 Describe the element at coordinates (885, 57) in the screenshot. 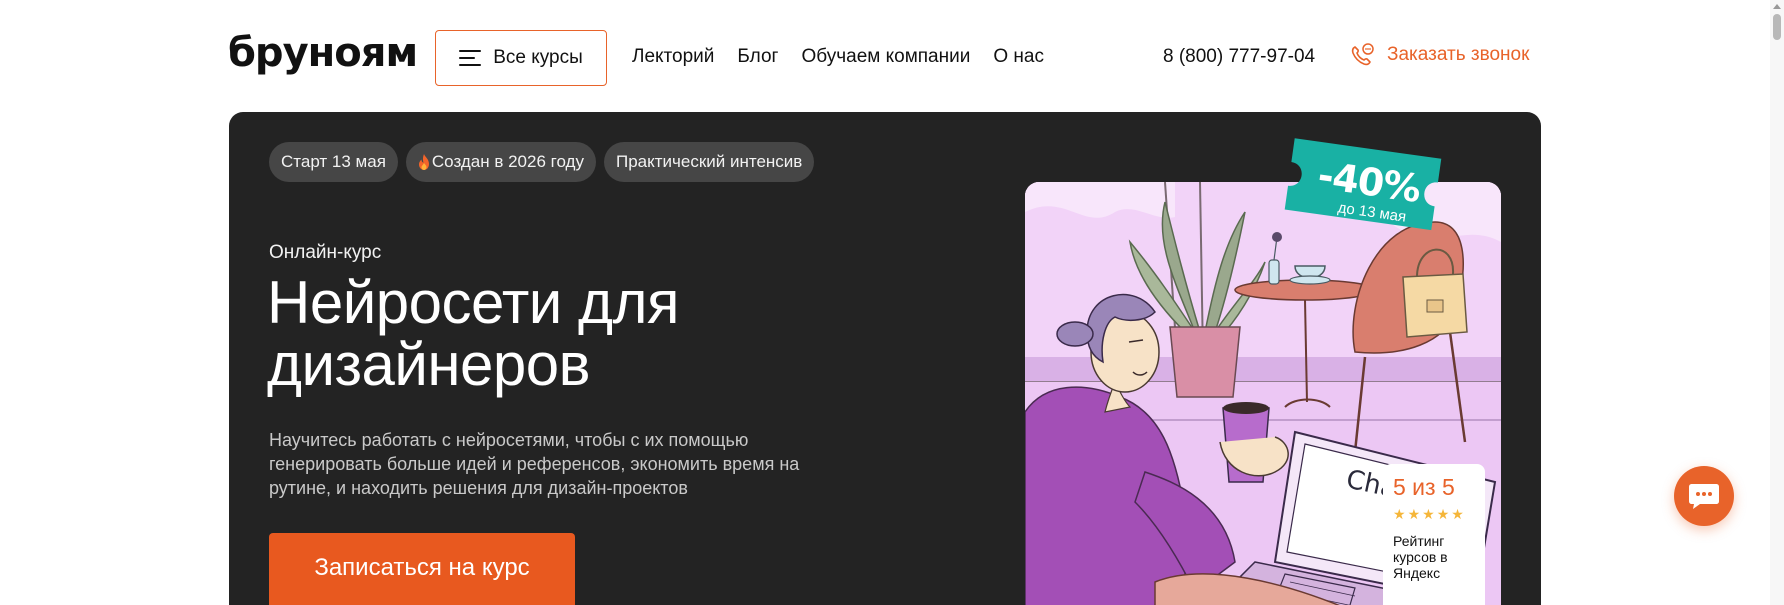

I see `nav-item-corporate: Обучаем компании` at that location.